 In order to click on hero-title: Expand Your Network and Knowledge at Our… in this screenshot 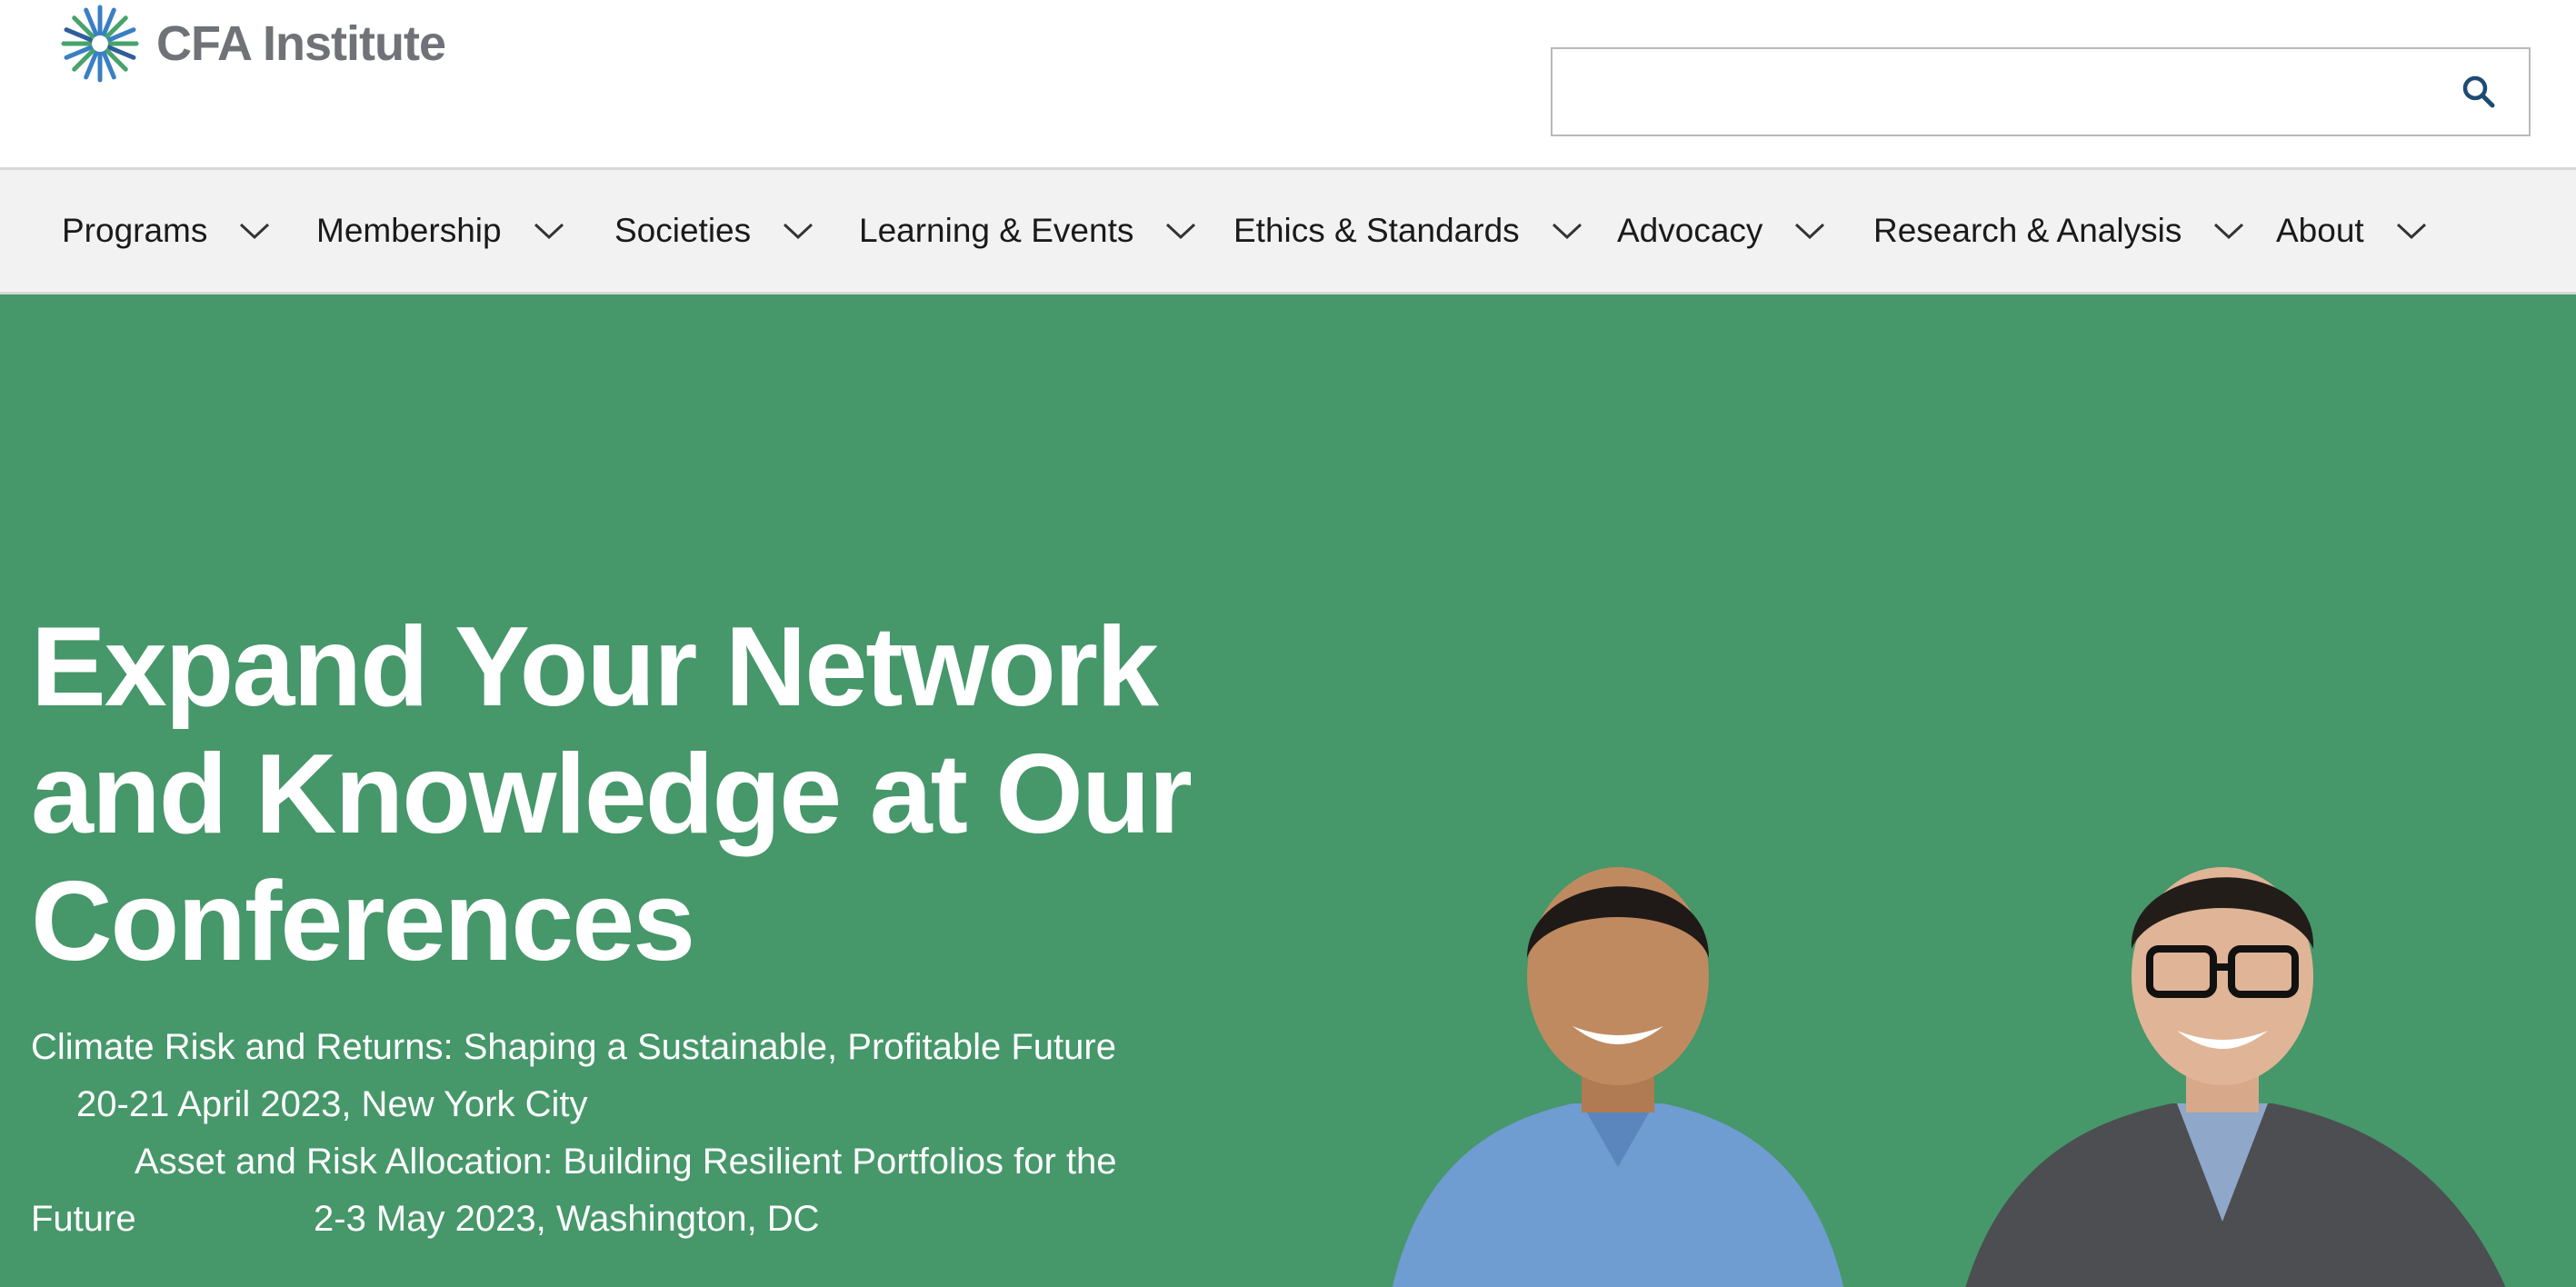, I will do `click(612, 794)`.